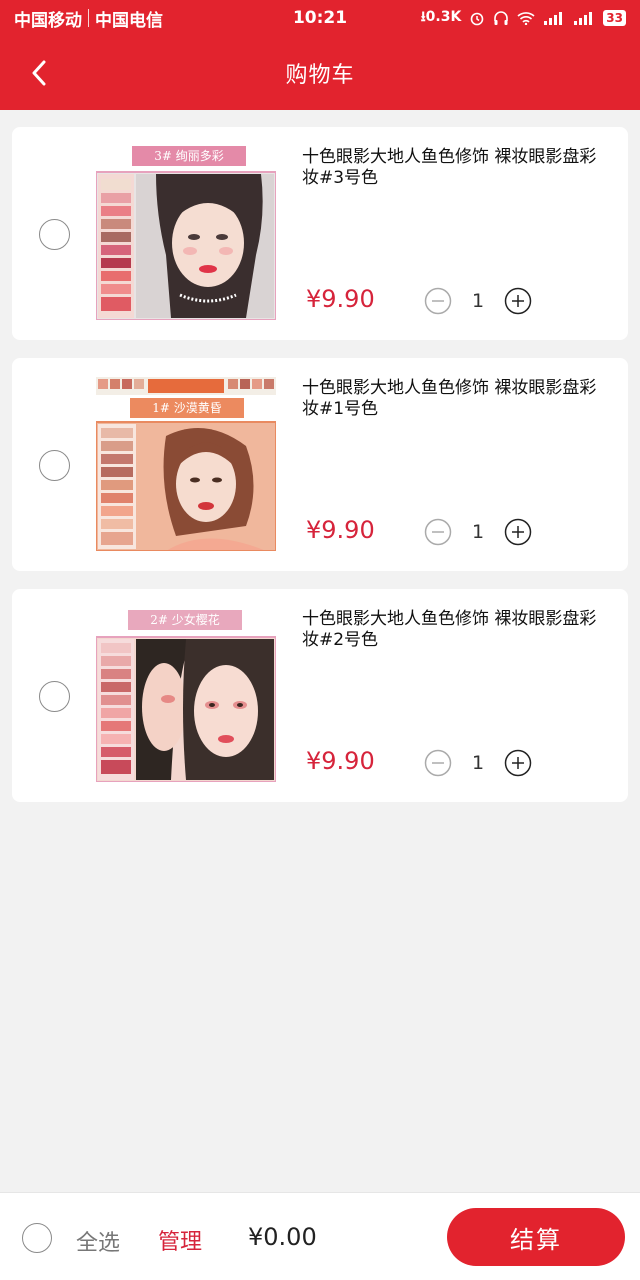 The image size is (640, 1280). I want to click on manage-button: 管理, so click(180, 1240).